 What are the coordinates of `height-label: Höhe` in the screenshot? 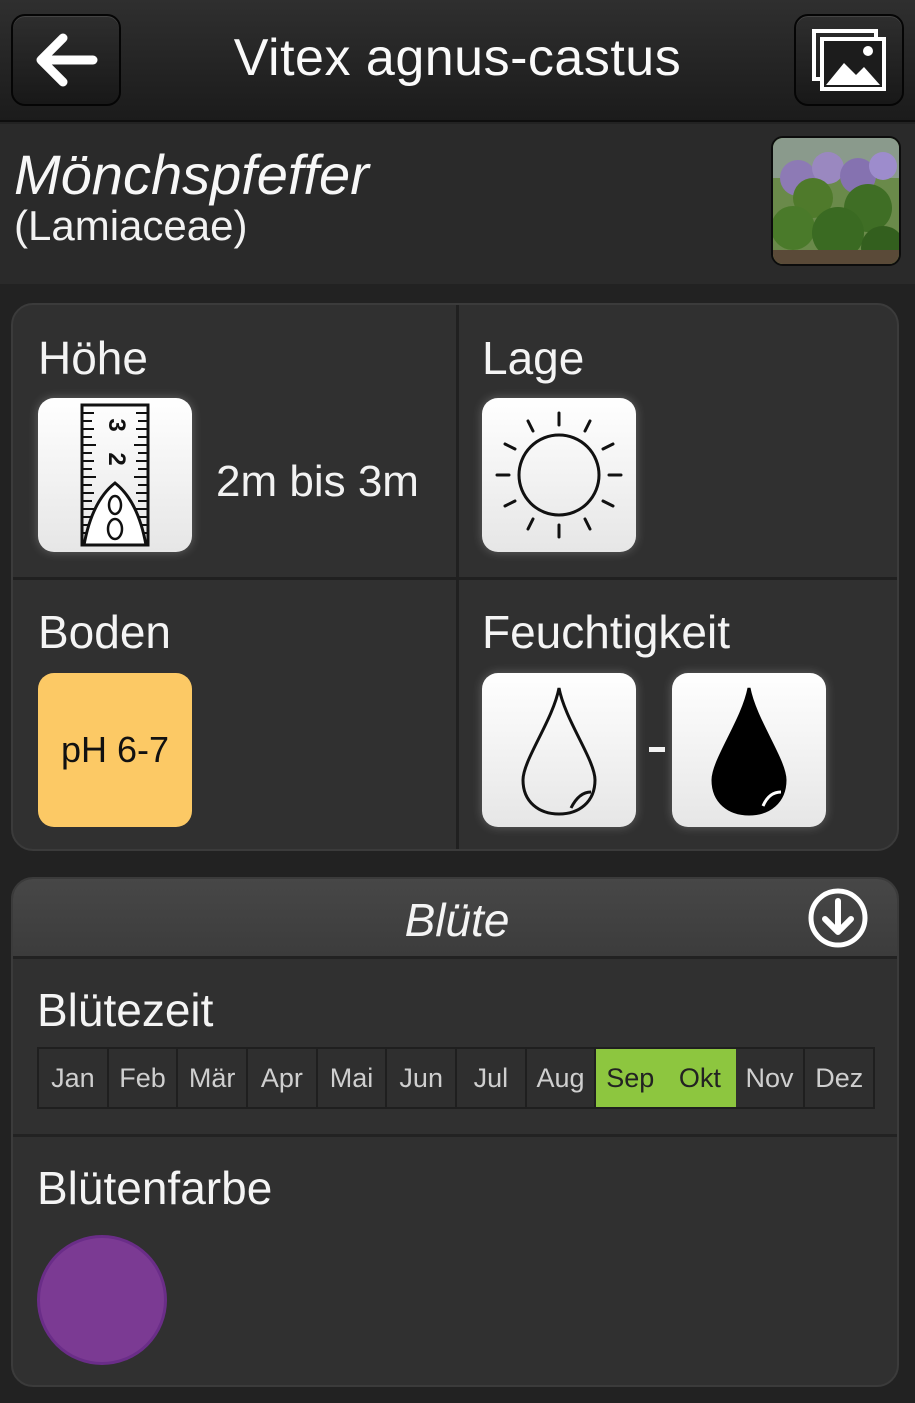 It's located at (93, 358).